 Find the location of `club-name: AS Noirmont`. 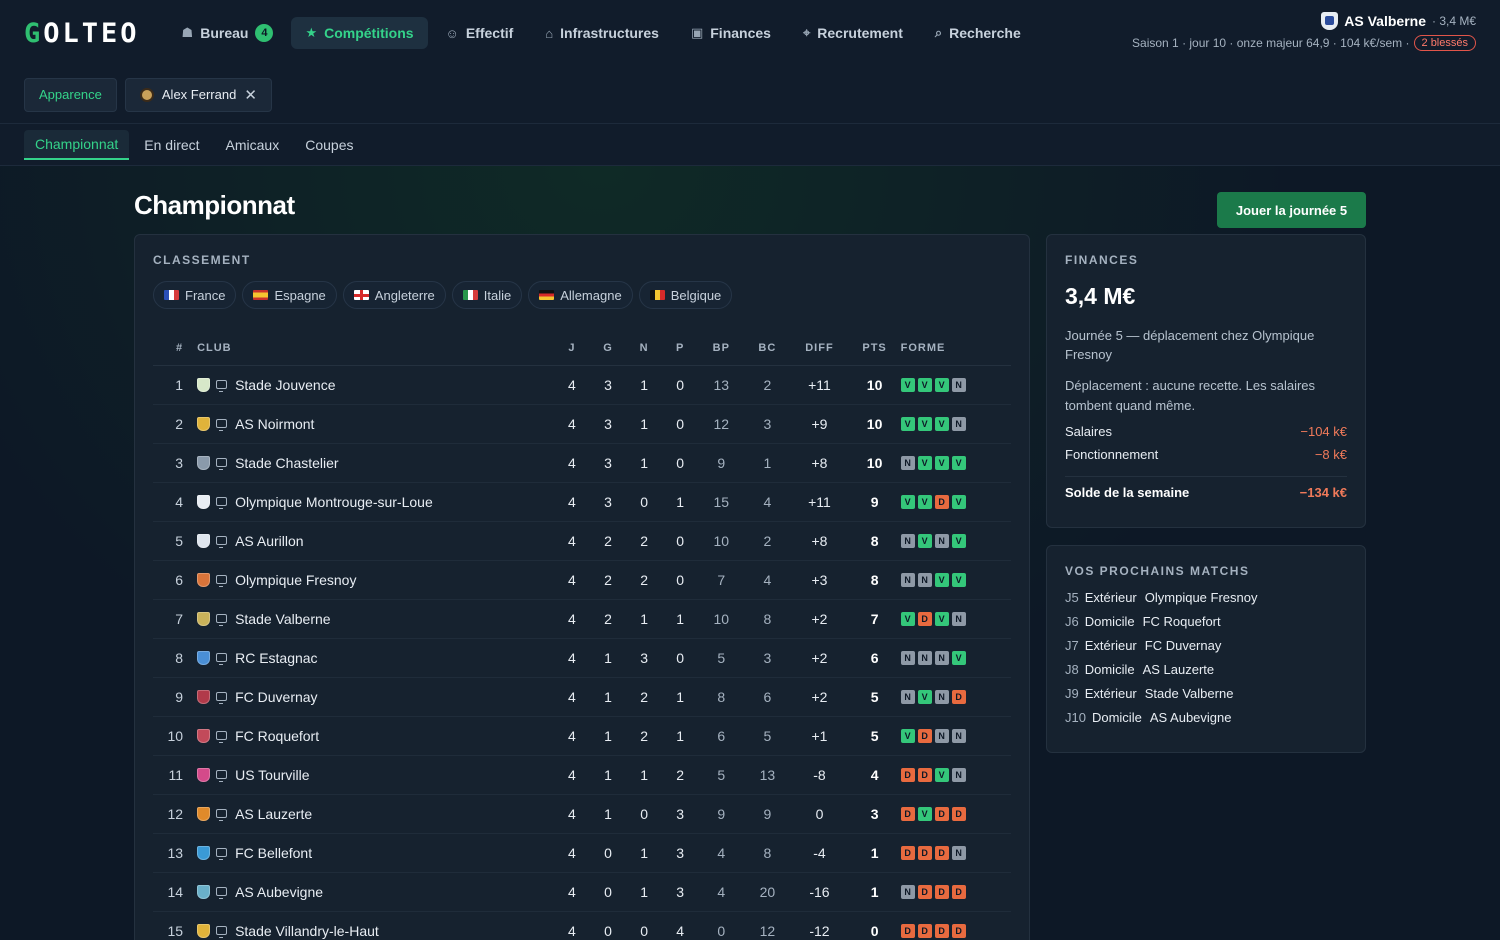

club-name: AS Noirmont is located at coordinates (274, 424).